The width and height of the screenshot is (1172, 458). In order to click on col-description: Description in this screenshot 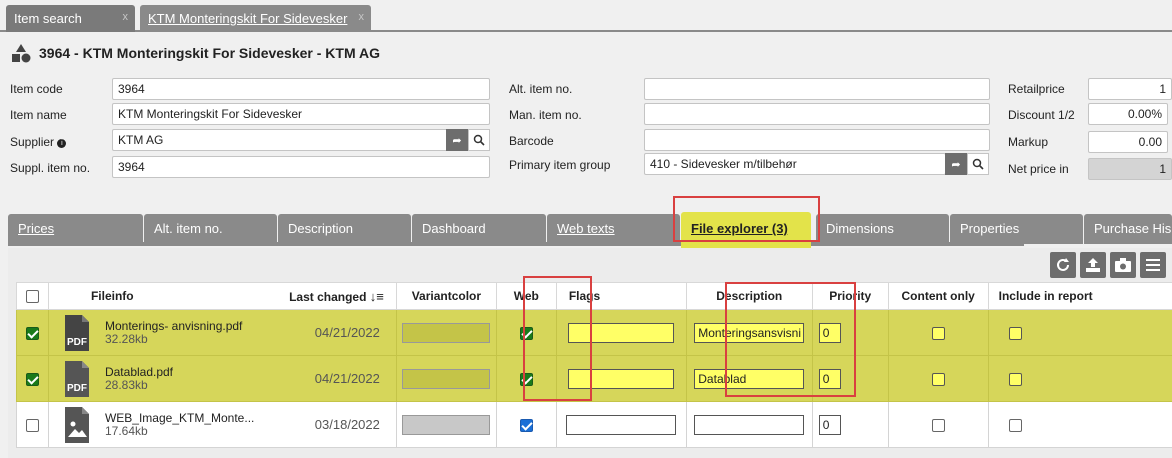, I will do `click(749, 296)`.